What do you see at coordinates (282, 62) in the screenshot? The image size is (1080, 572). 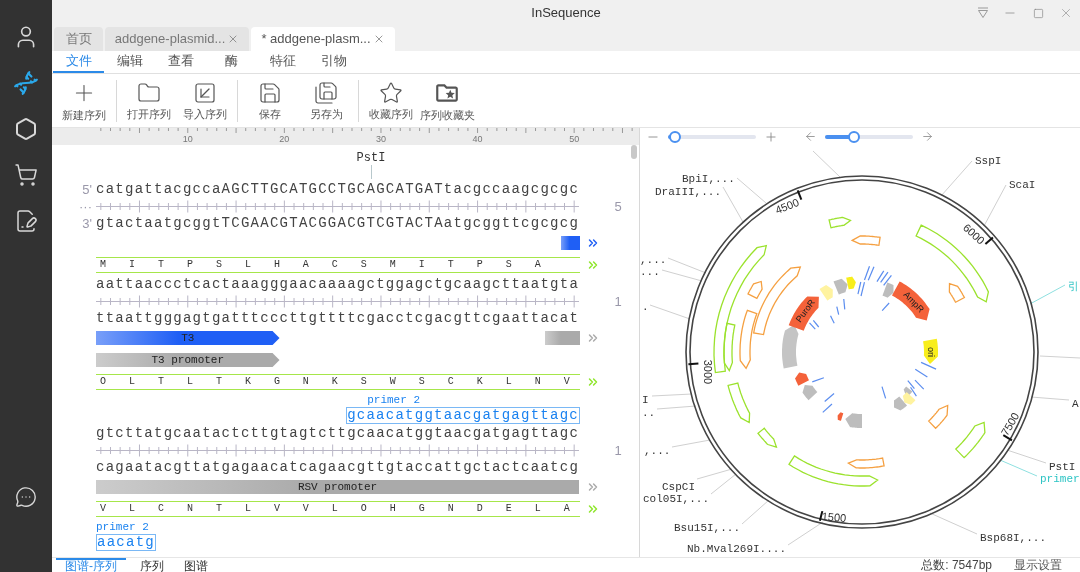 I see `menu-tab: 特征` at bounding box center [282, 62].